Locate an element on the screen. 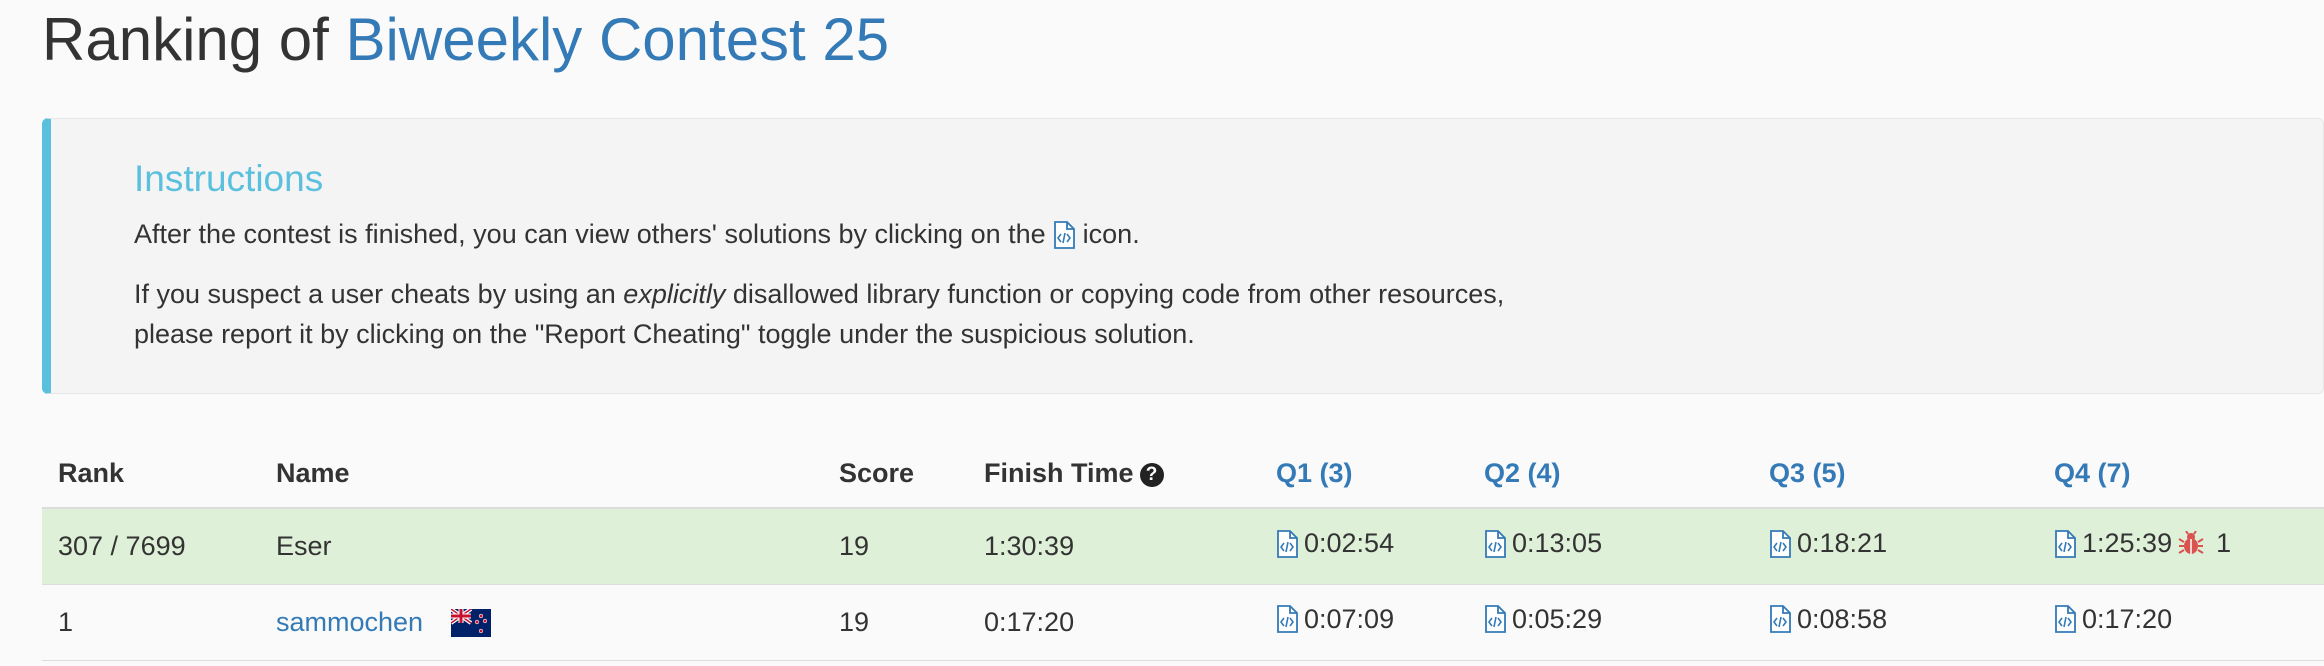 The width and height of the screenshot is (2324, 666). contest-link: Biweekly Contest 25 is located at coordinates (618, 39).